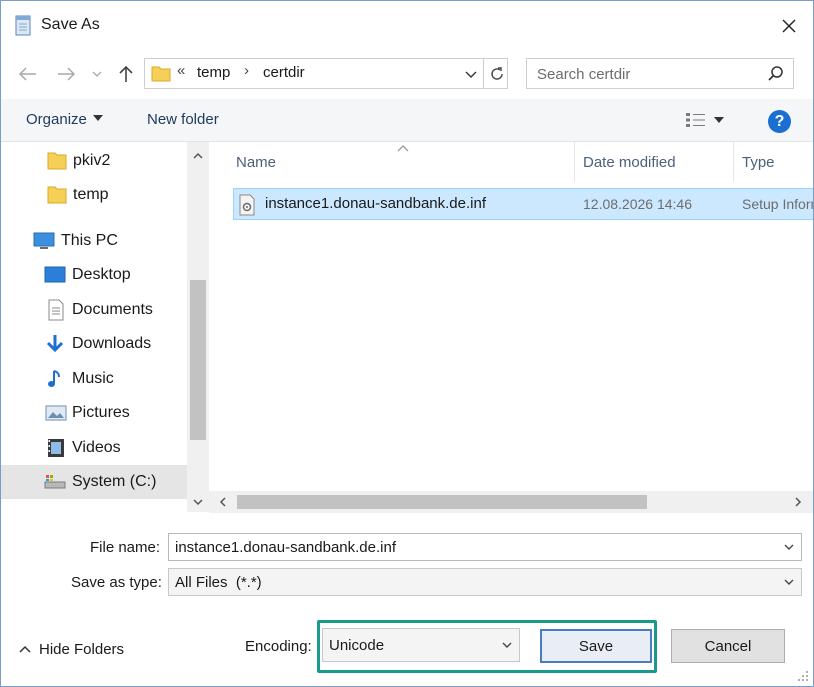 This screenshot has height=687, width=814. What do you see at coordinates (779, 121) in the screenshot?
I see `help-button: ?` at bounding box center [779, 121].